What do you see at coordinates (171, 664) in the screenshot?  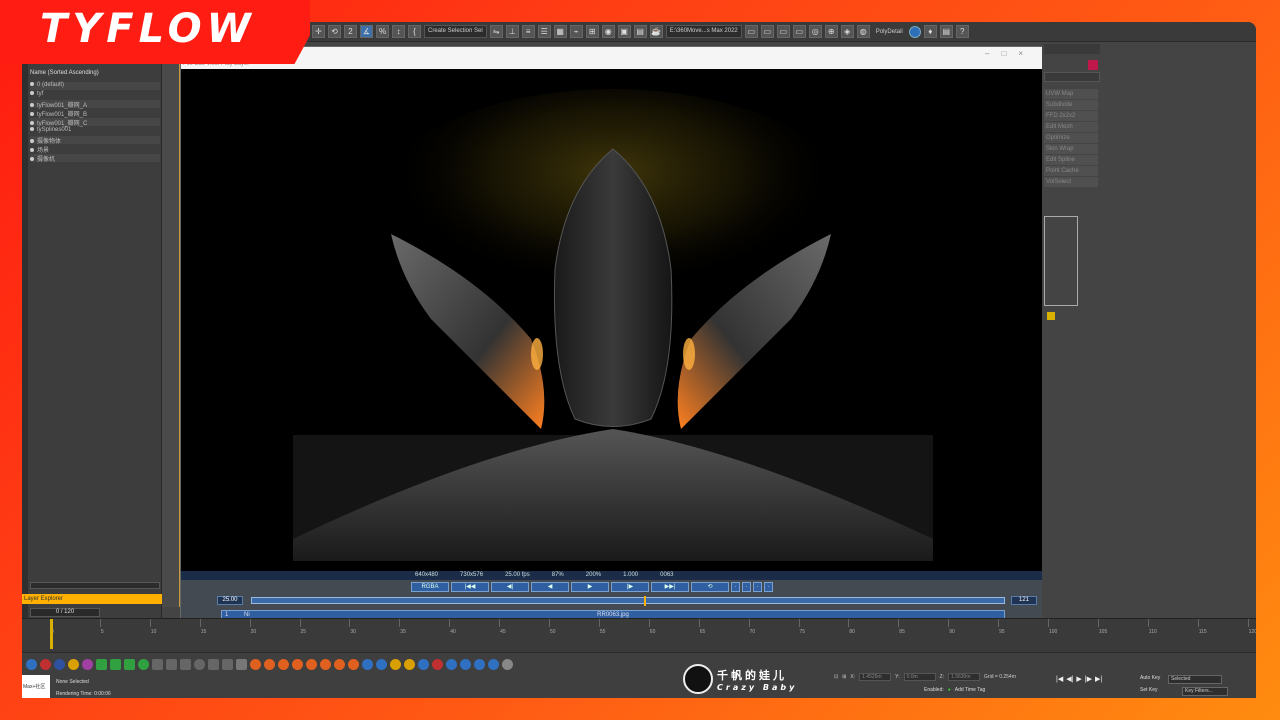 I see `pause-icon` at bounding box center [171, 664].